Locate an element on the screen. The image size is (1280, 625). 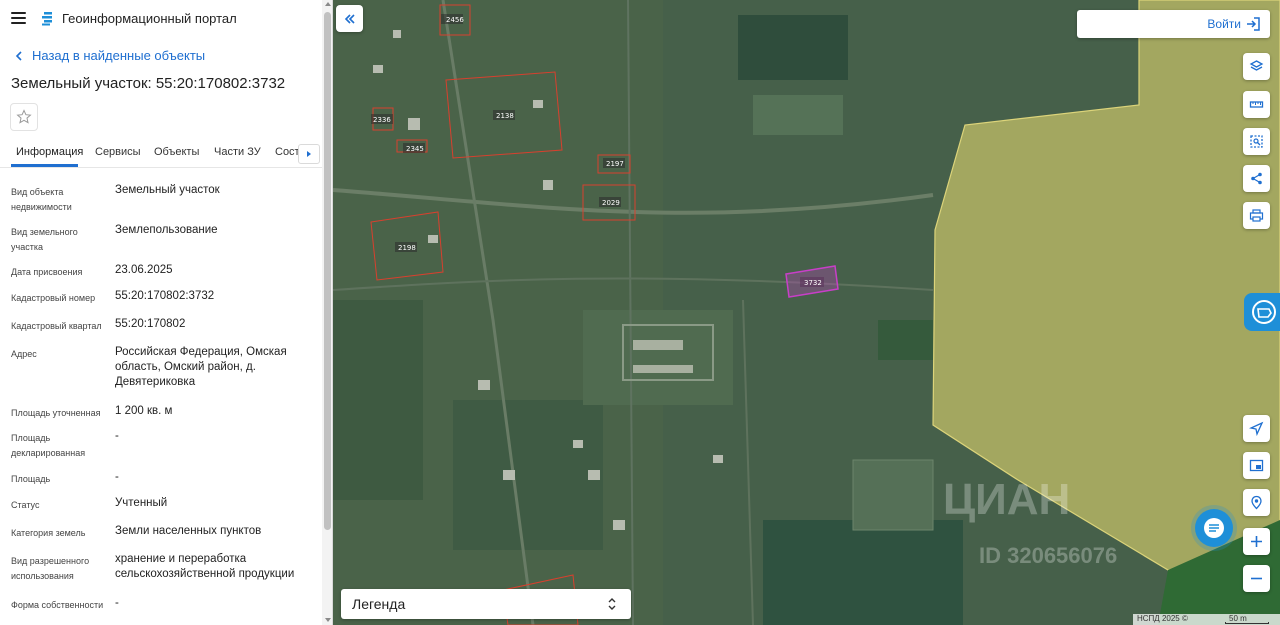
parcel-label: 2345 is located at coordinates (415, 149).